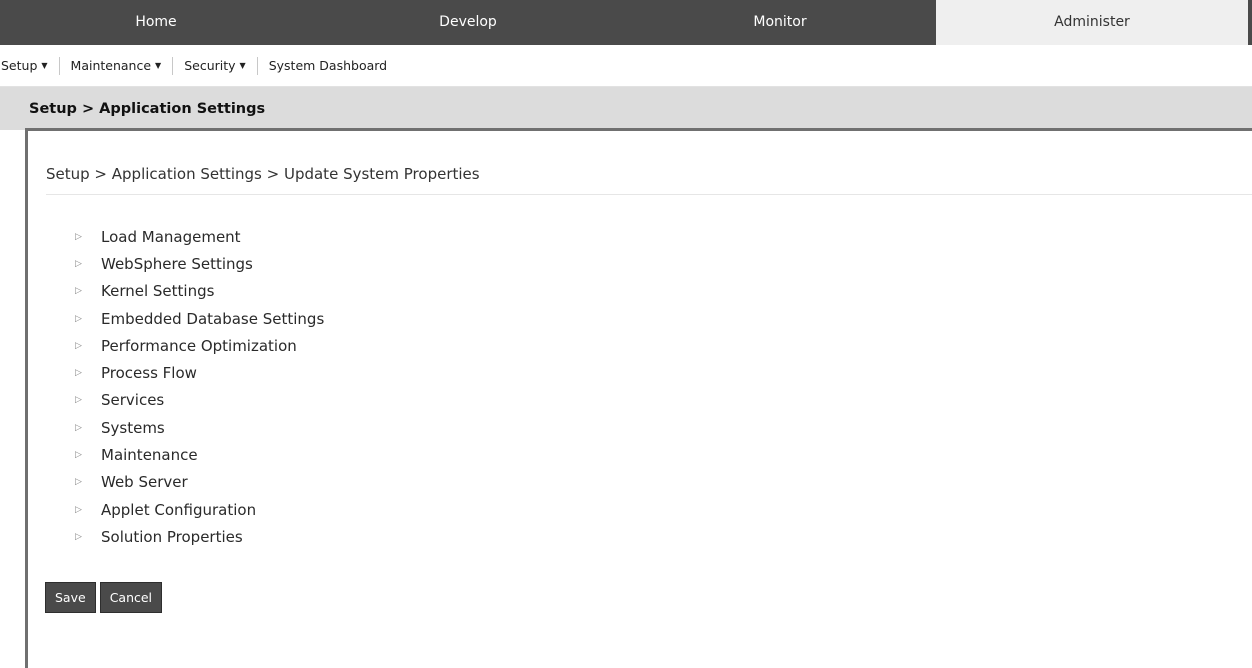 The height and width of the screenshot is (668, 1252). I want to click on menu-system-dashboard-label: System Dashboard, so click(328, 65).